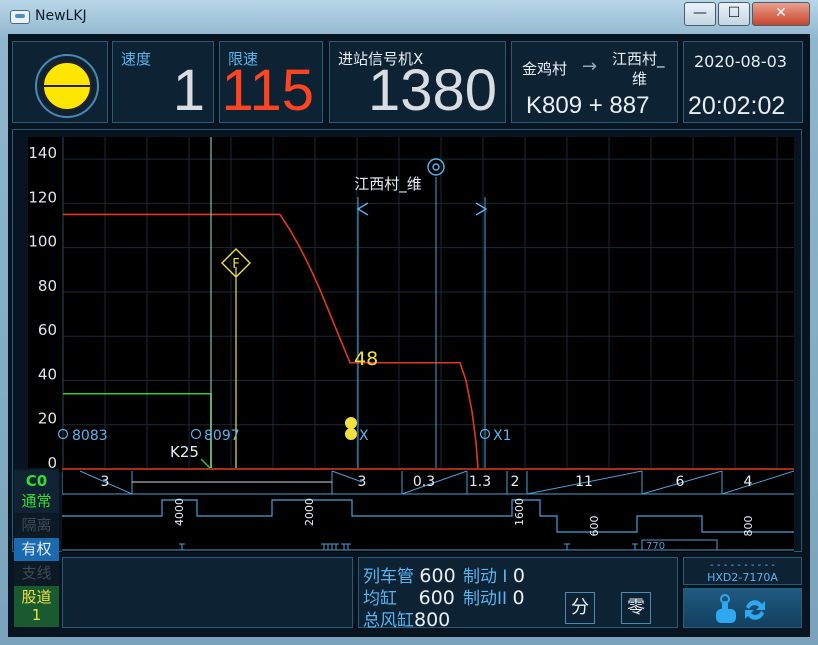 This screenshot has width=818, height=645. Describe the element at coordinates (36, 573) in the screenshot. I see `branch-line-button: 支线` at that location.